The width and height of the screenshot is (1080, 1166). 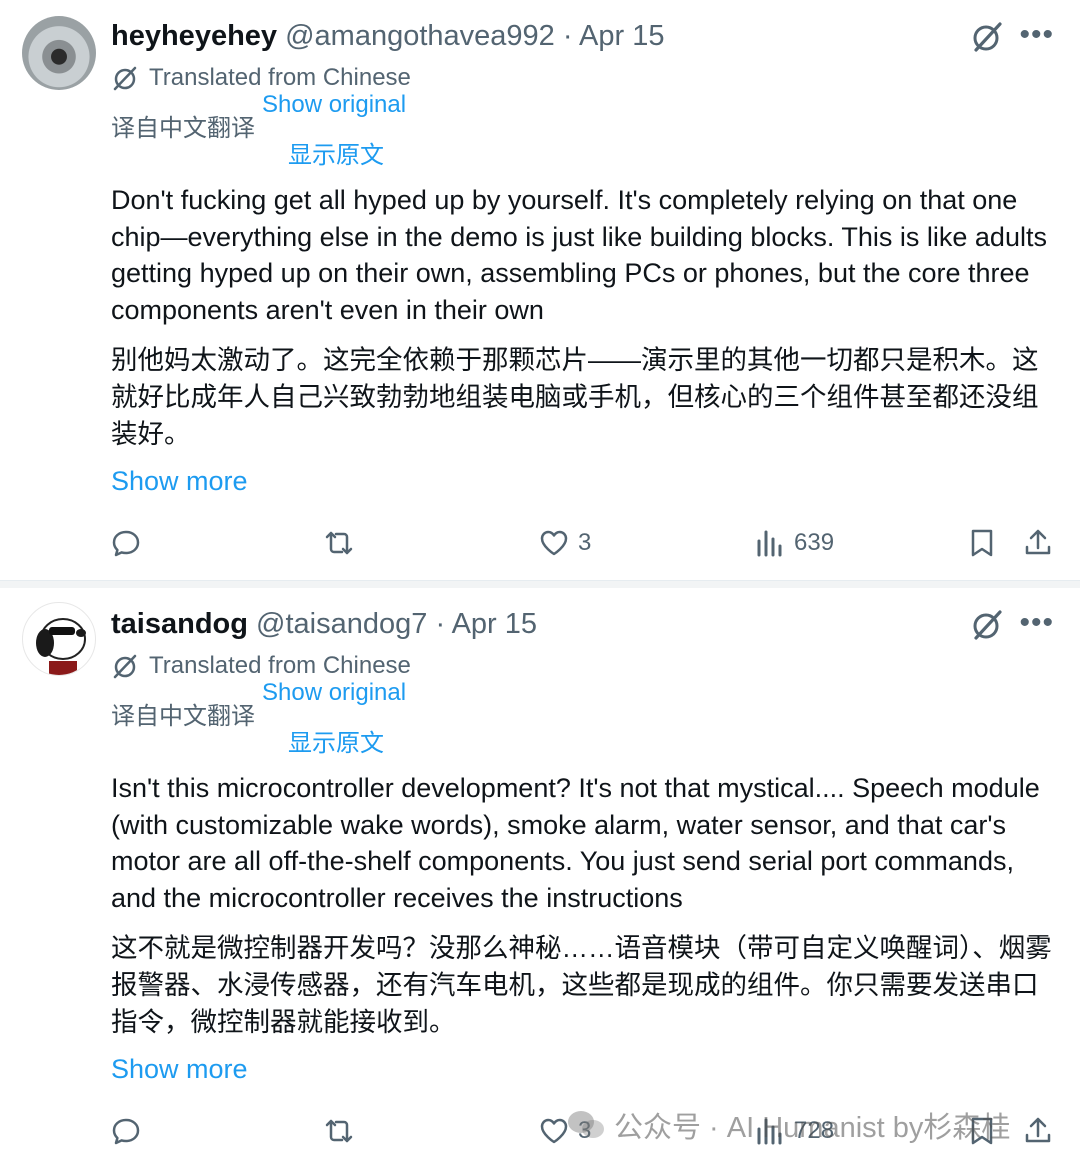 I want to click on user-handle: @amangothavea992, so click(x=420, y=36).